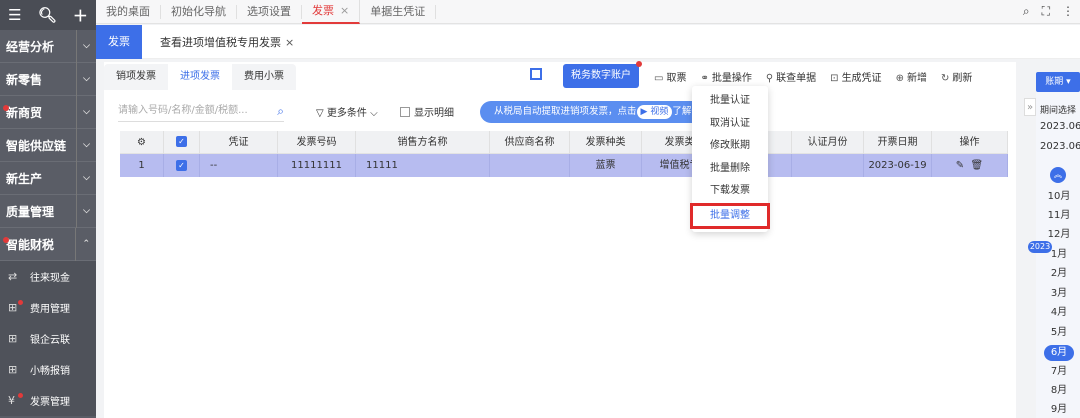 This screenshot has width=1080, height=418. Describe the element at coordinates (898, 165) in the screenshot. I see `cell-date: 2023-06-19` at that location.